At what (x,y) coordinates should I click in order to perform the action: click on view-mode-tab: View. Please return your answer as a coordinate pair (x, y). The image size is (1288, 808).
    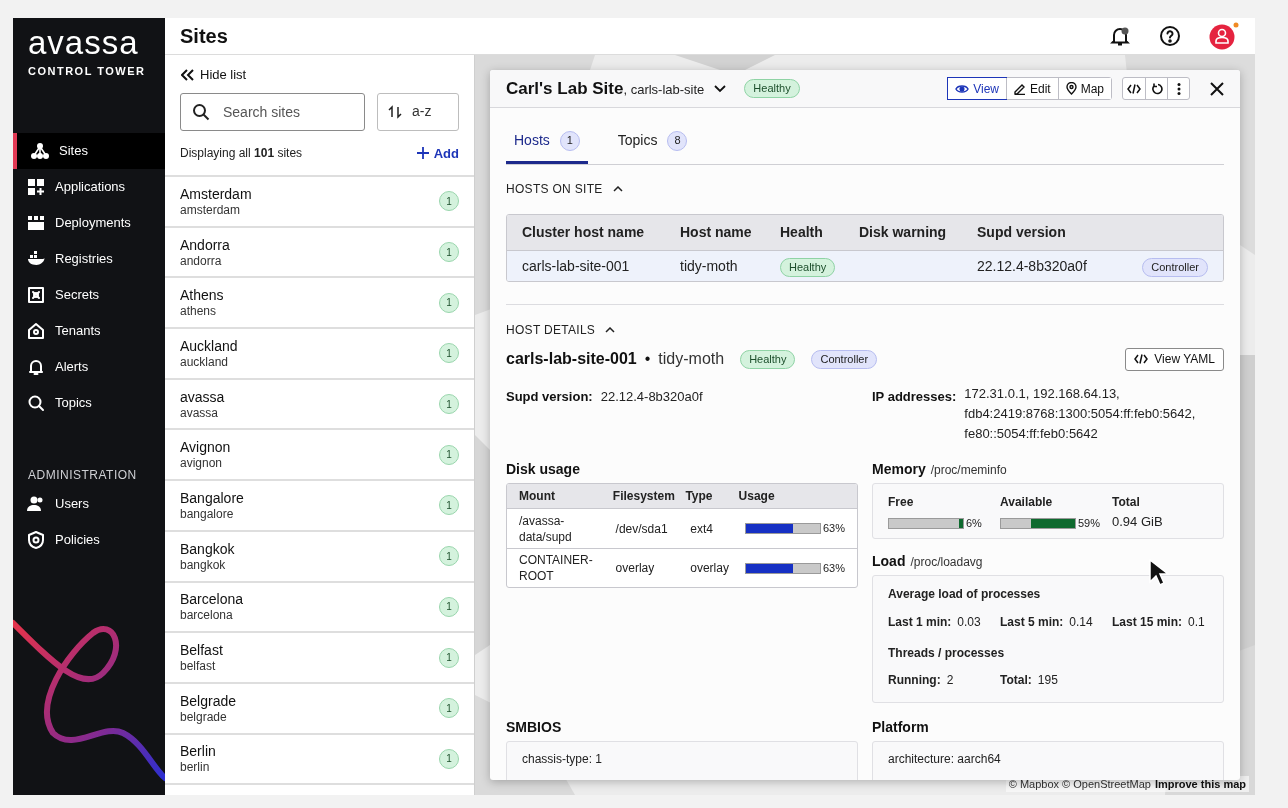
    Looking at the image, I should click on (977, 88).